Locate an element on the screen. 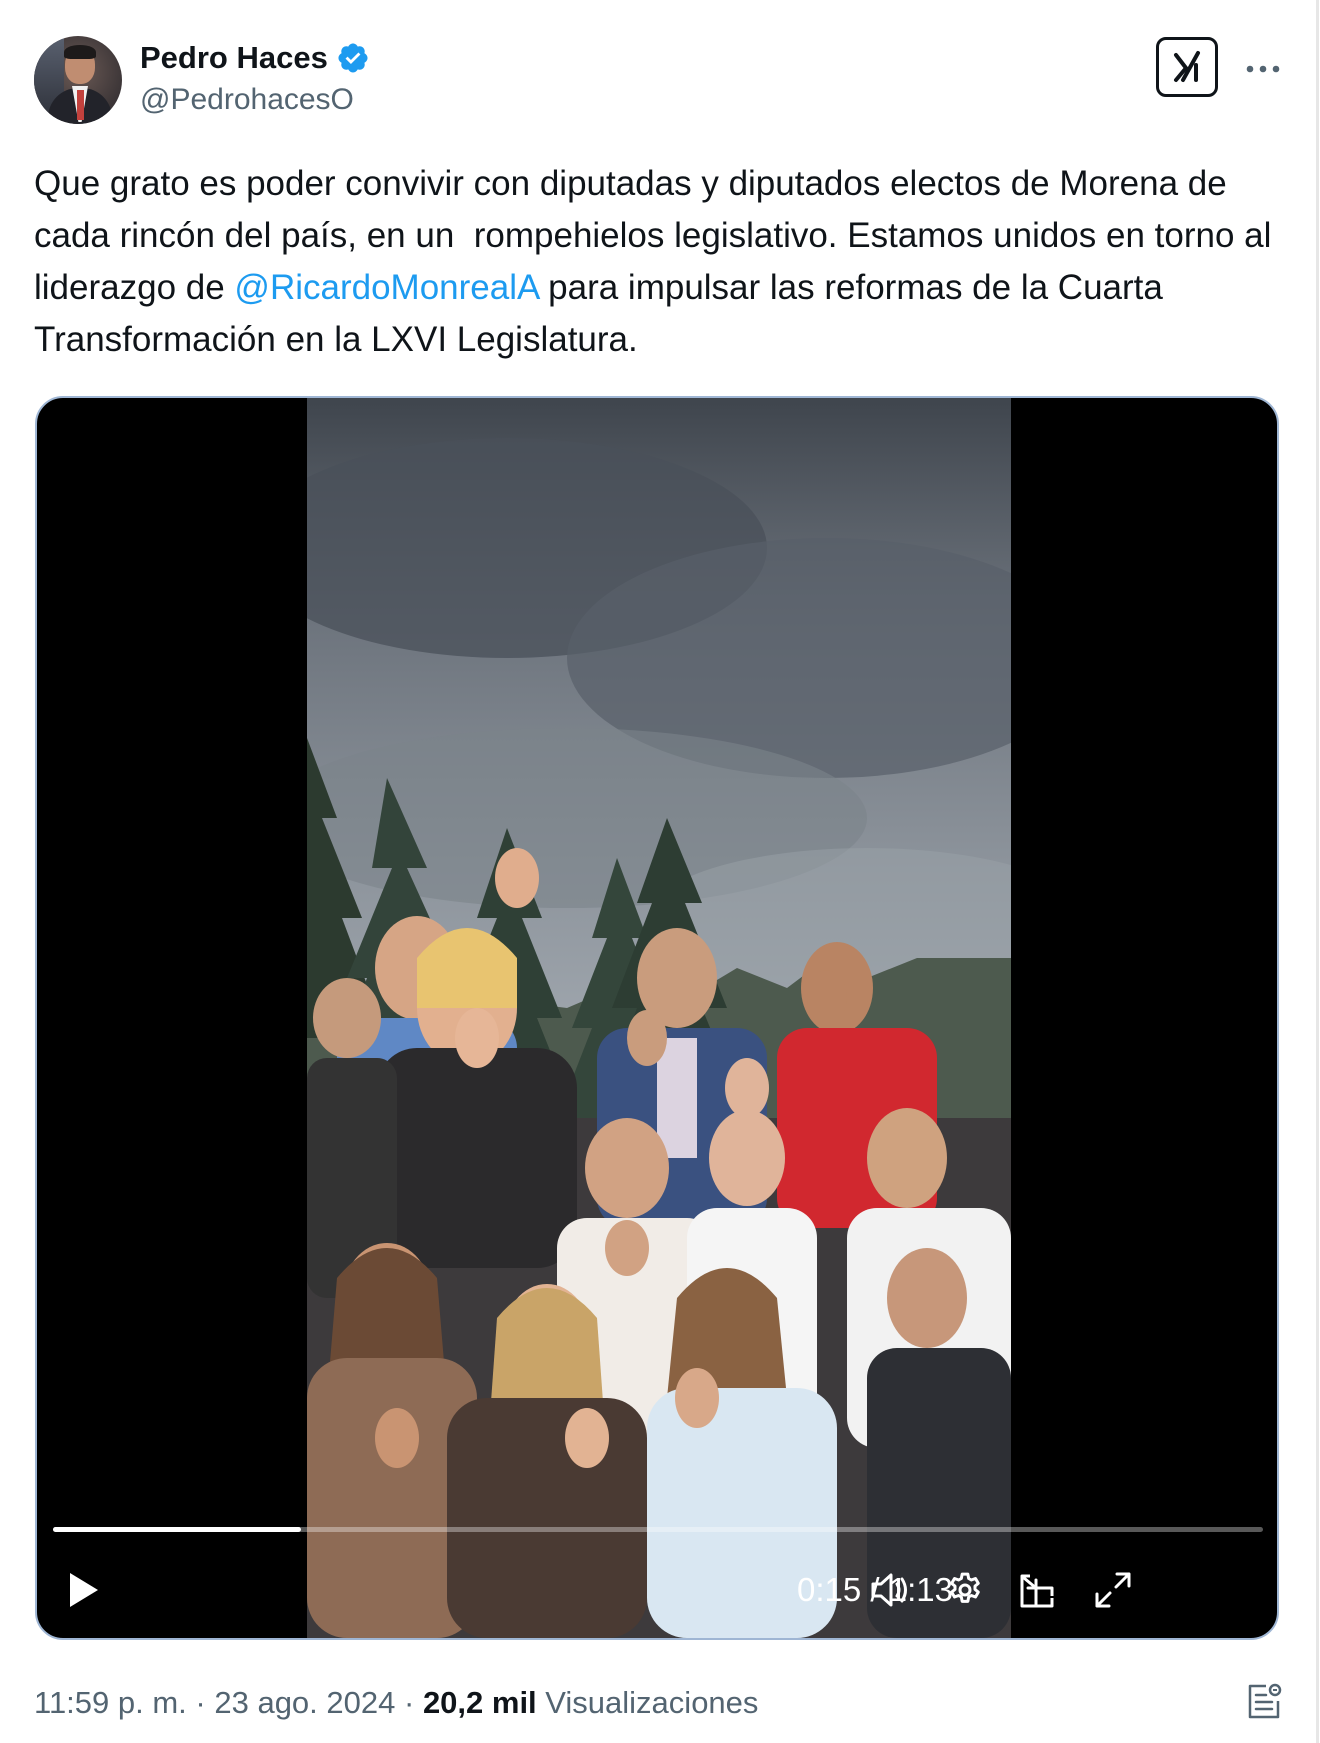 The height and width of the screenshot is (1743, 1320). grok-button is located at coordinates (1187, 67).